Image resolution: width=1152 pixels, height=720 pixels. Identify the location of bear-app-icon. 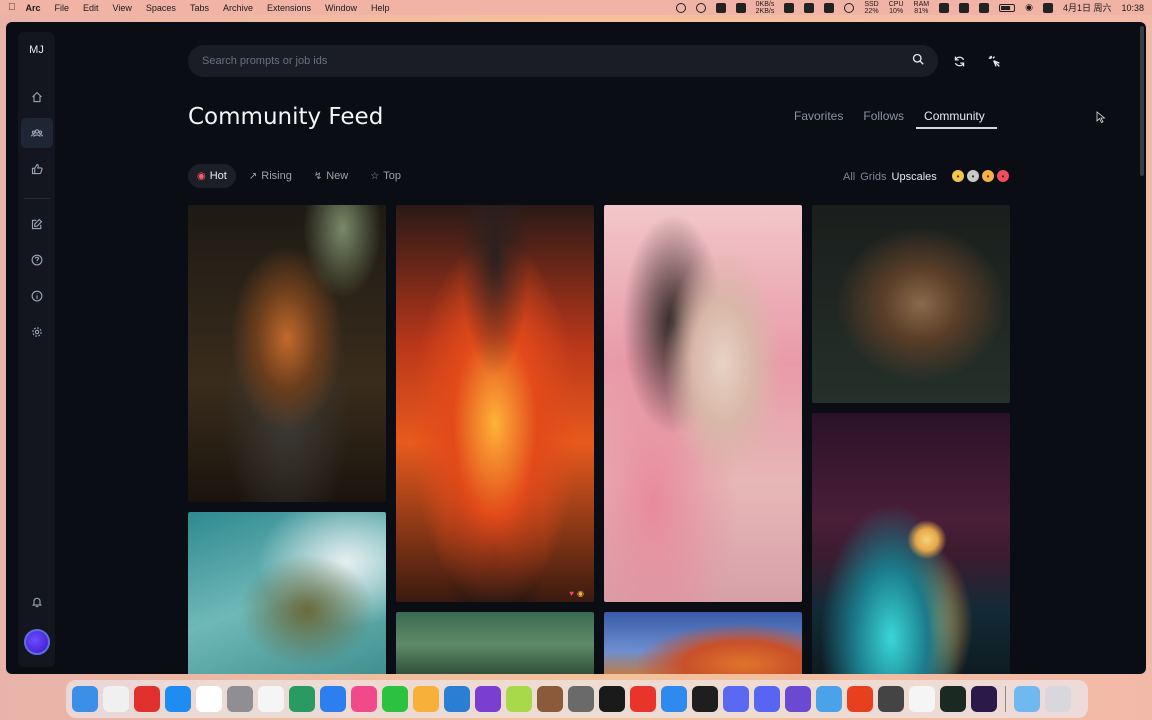
(891, 699).